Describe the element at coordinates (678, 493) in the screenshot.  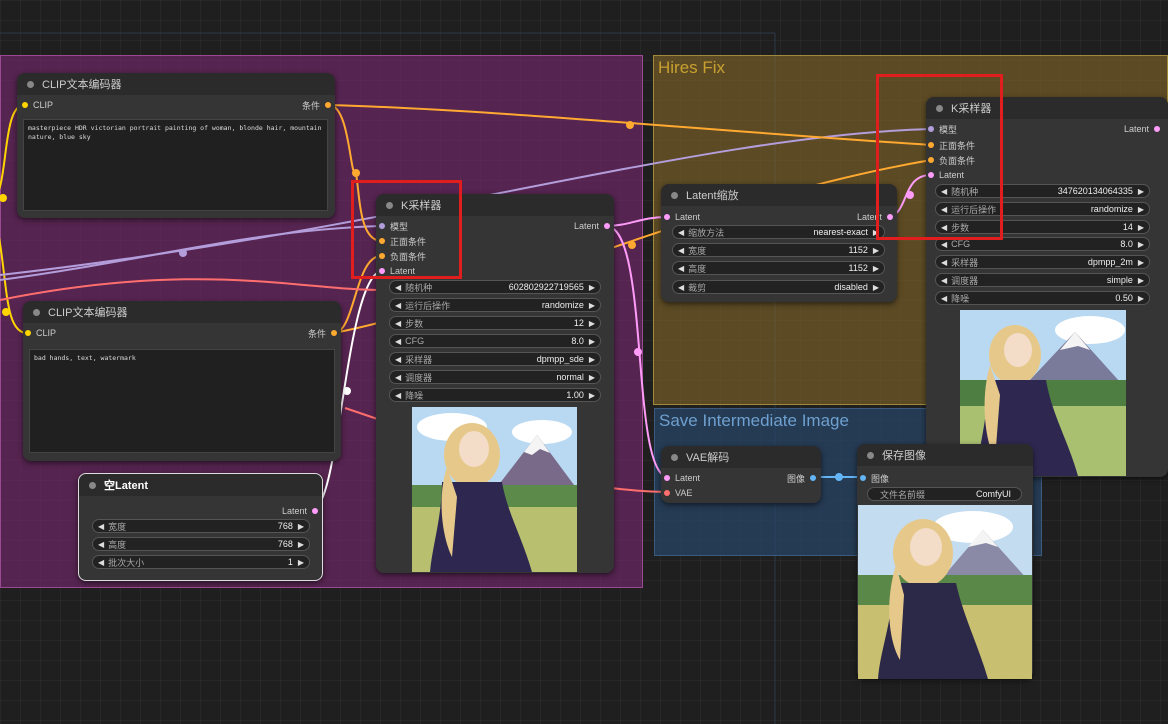
I see `input-vae: VAE` at that location.